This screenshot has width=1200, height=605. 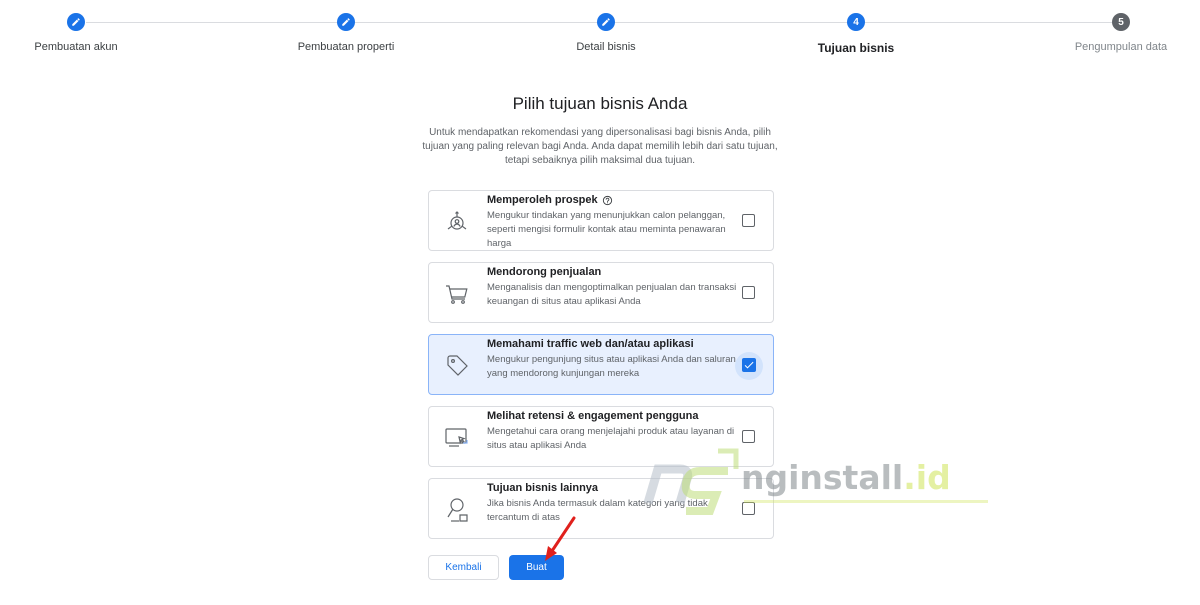 I want to click on step-business-objectives: 4 Tujuan bisnis, so click(x=856, y=34).